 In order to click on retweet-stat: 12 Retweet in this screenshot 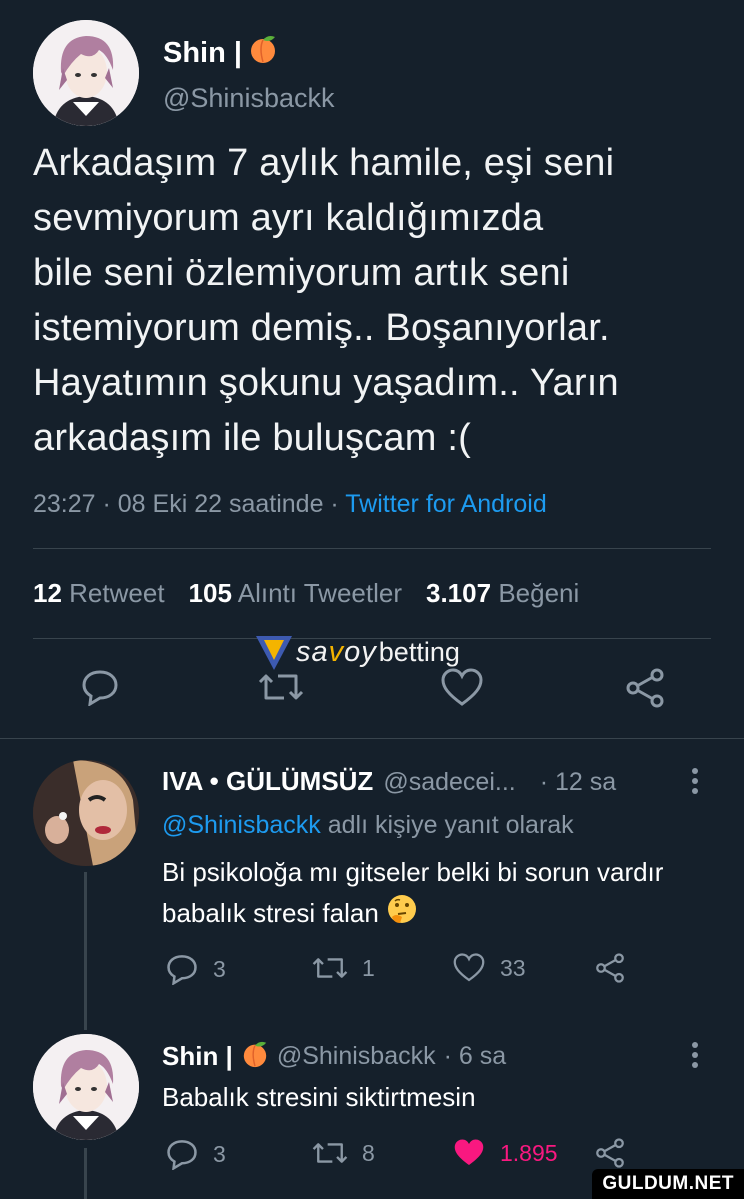, I will do `click(99, 593)`.